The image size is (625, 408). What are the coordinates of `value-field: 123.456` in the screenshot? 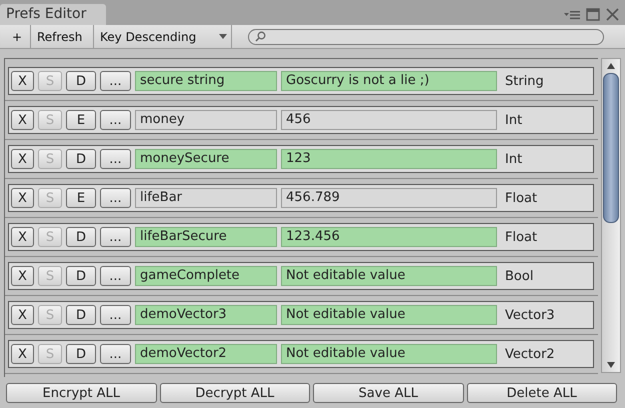 It's located at (389, 237).